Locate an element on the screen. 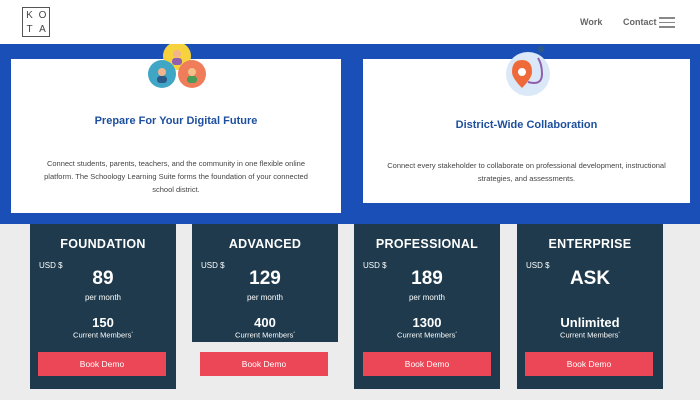 Image resolution: width=700 pixels, height=400 pixels. card-title: Prepare For Your Digital Future is located at coordinates (176, 121).